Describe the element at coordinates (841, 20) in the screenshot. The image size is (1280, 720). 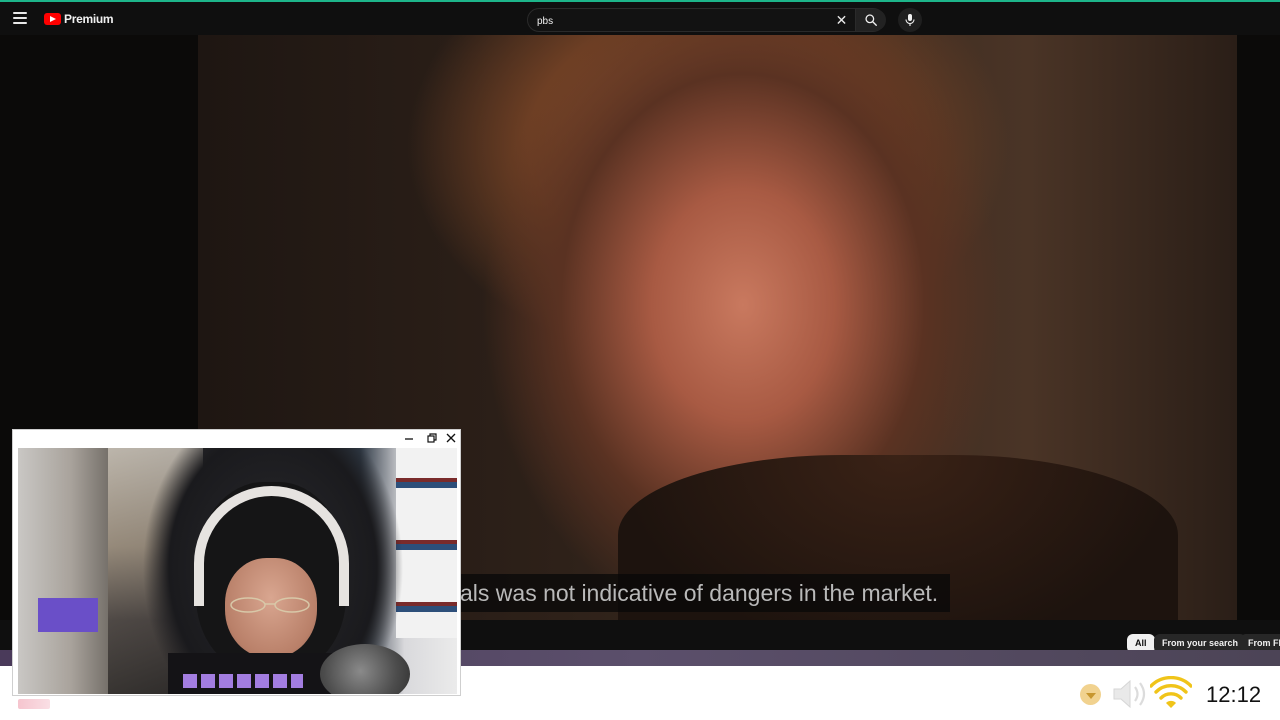
I see `clear-icon: ✕` at that location.